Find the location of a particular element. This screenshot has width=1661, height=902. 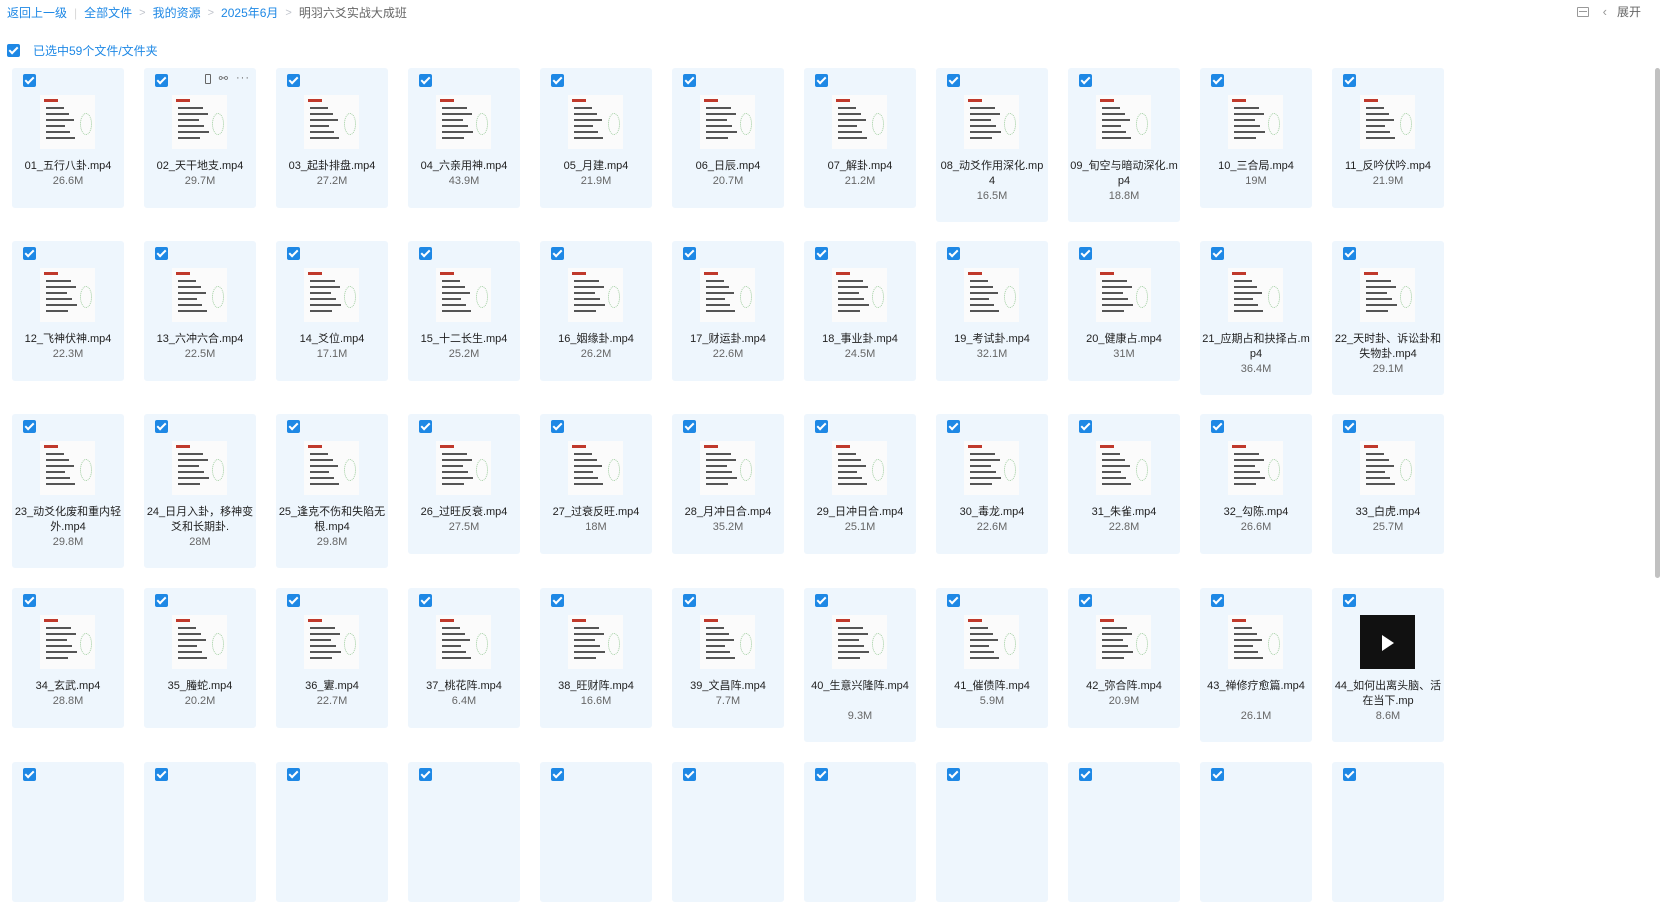

file-card: 29_日冲日合.mp4 25.1M is located at coordinates (860, 484).